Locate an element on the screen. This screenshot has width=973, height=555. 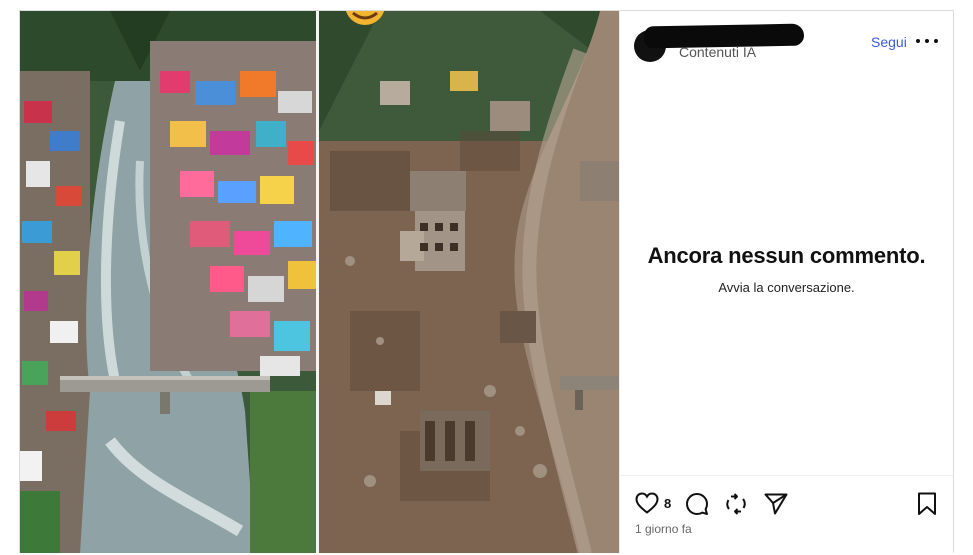
heart-icon is located at coordinates (647, 505).